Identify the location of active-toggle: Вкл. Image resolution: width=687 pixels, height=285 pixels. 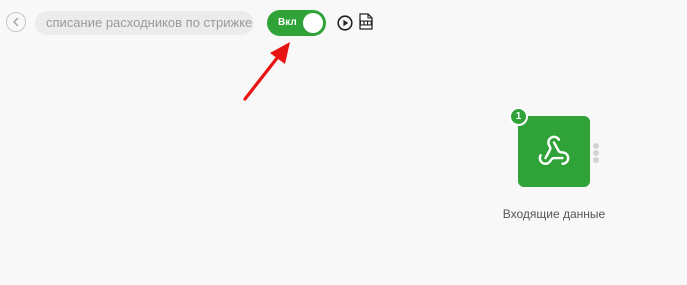
(296, 23).